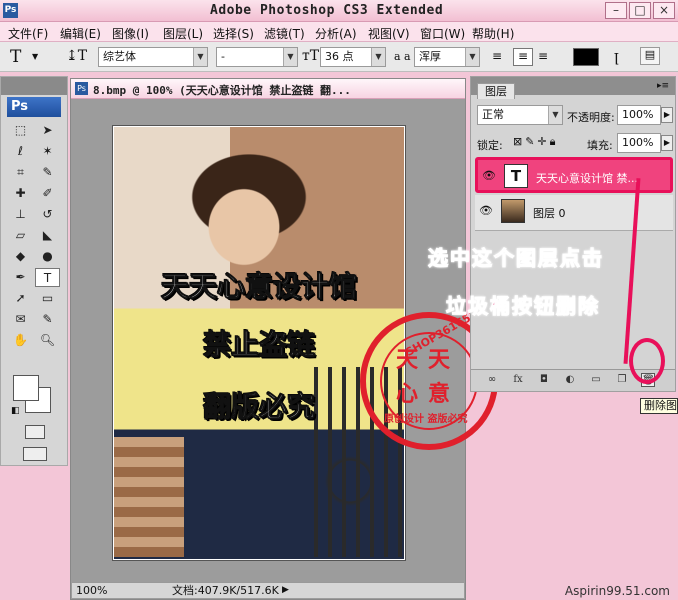 This screenshot has width=678, height=600. I want to click on seal-char-3: 心, so click(407, 394).